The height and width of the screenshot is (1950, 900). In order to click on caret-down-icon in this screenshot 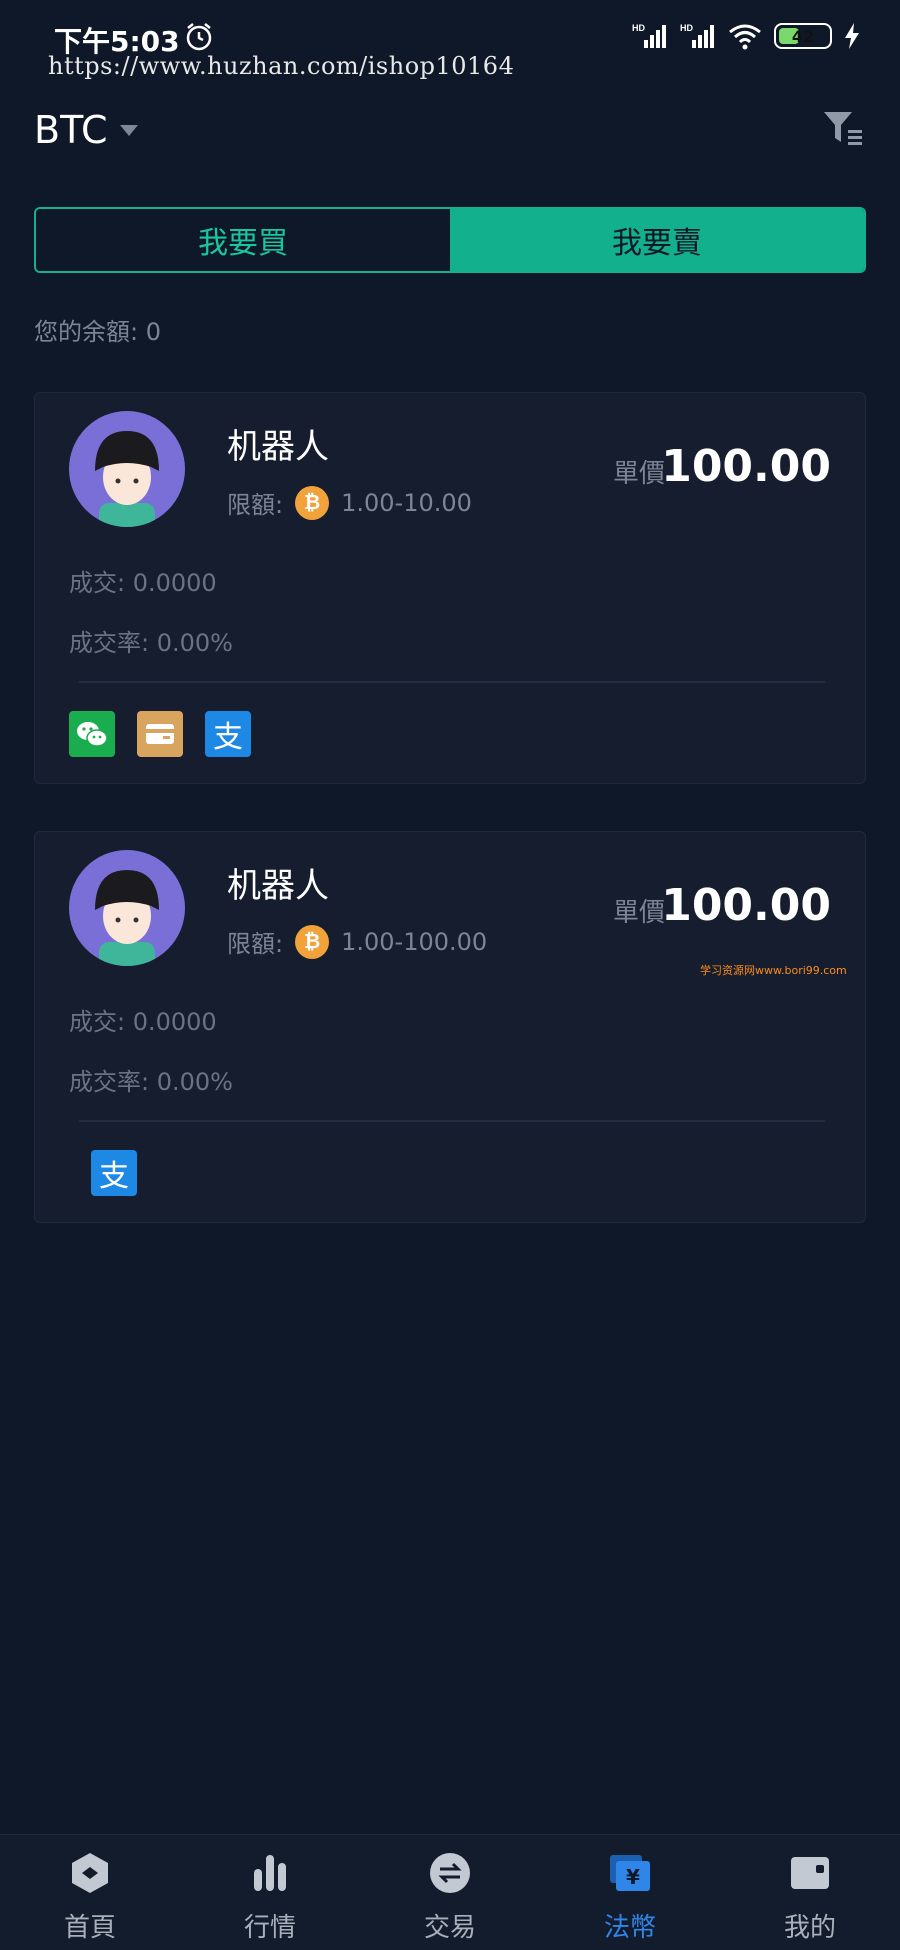, I will do `click(128, 130)`.